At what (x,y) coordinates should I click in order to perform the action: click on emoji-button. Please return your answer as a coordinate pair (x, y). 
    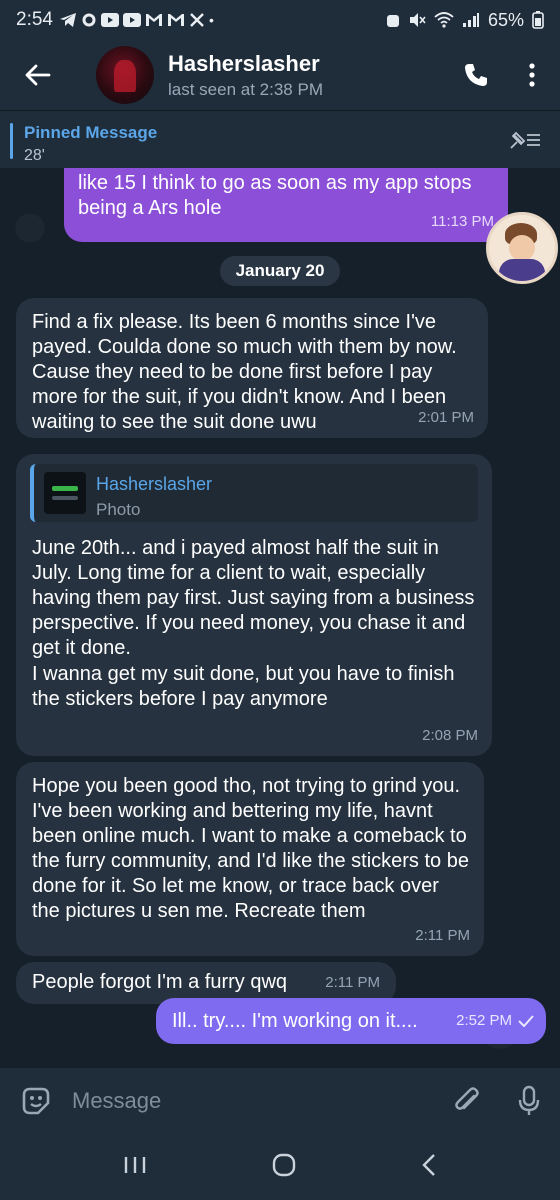
    Looking at the image, I should click on (36, 1101).